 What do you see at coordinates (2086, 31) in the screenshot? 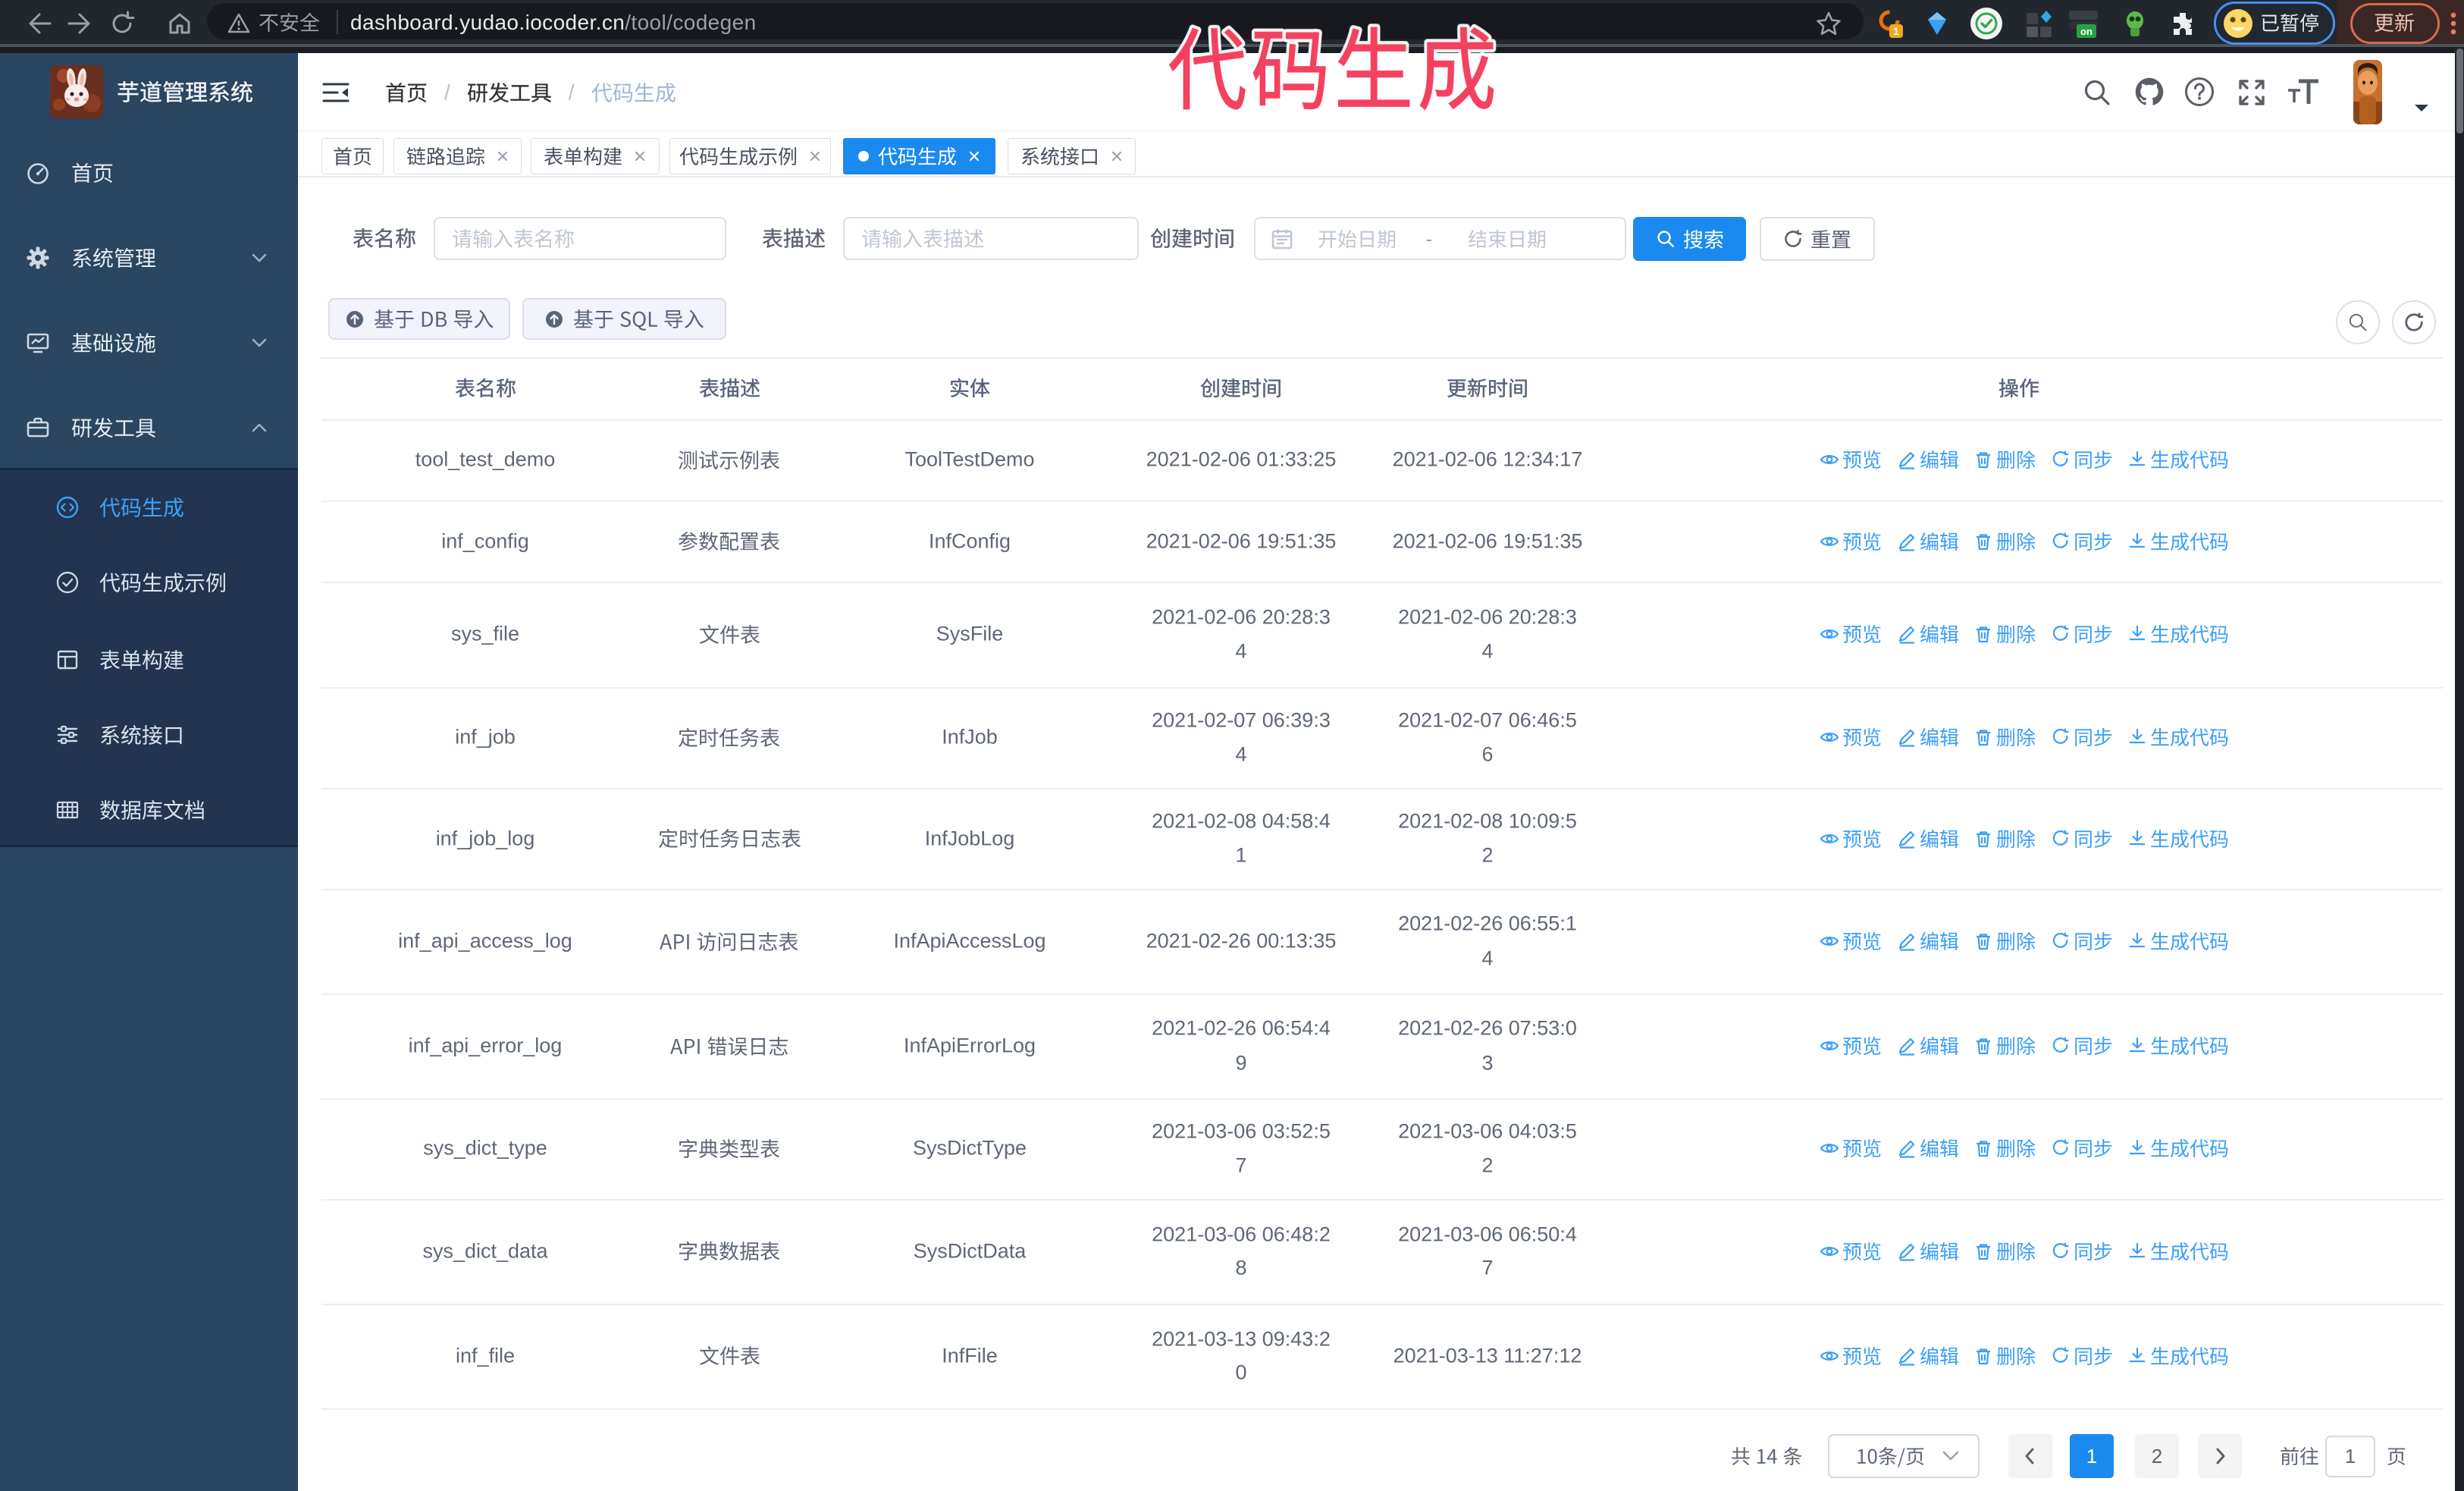
I see `svg-text: on` at bounding box center [2086, 31].